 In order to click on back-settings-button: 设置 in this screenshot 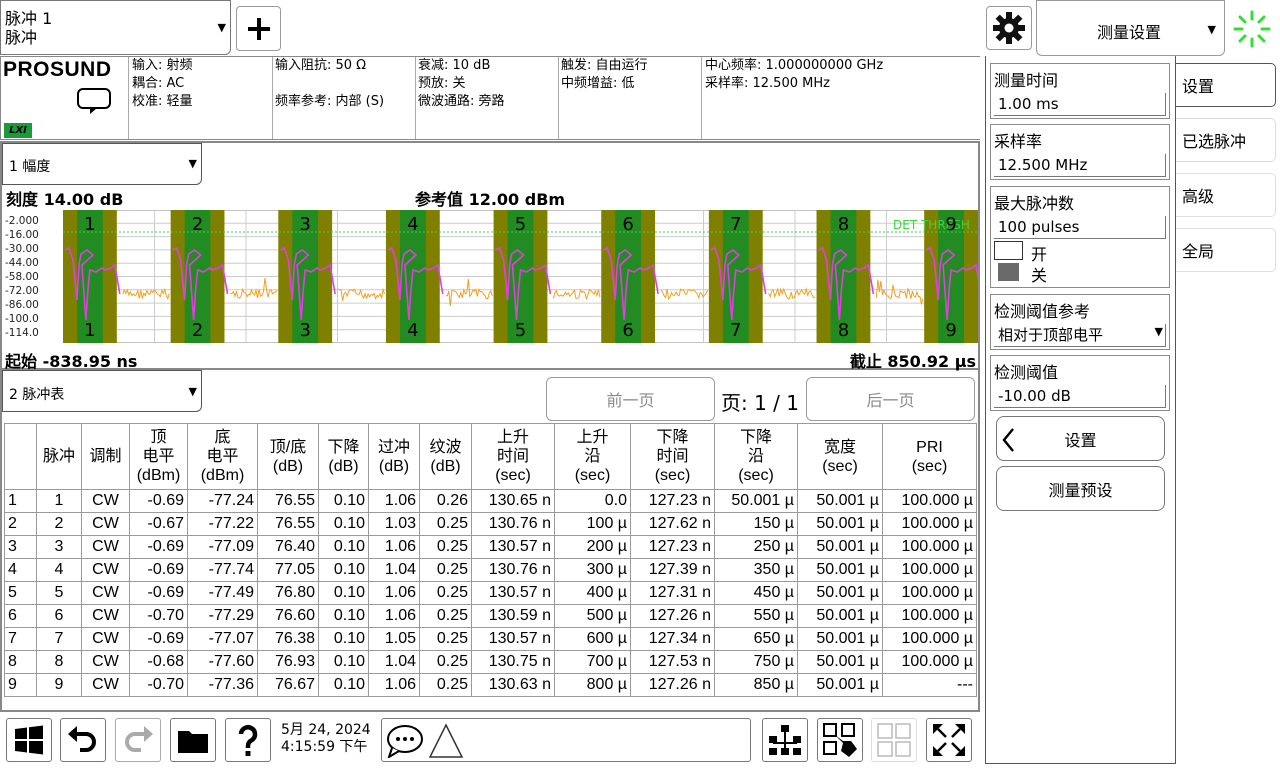, I will do `click(1080, 438)`.